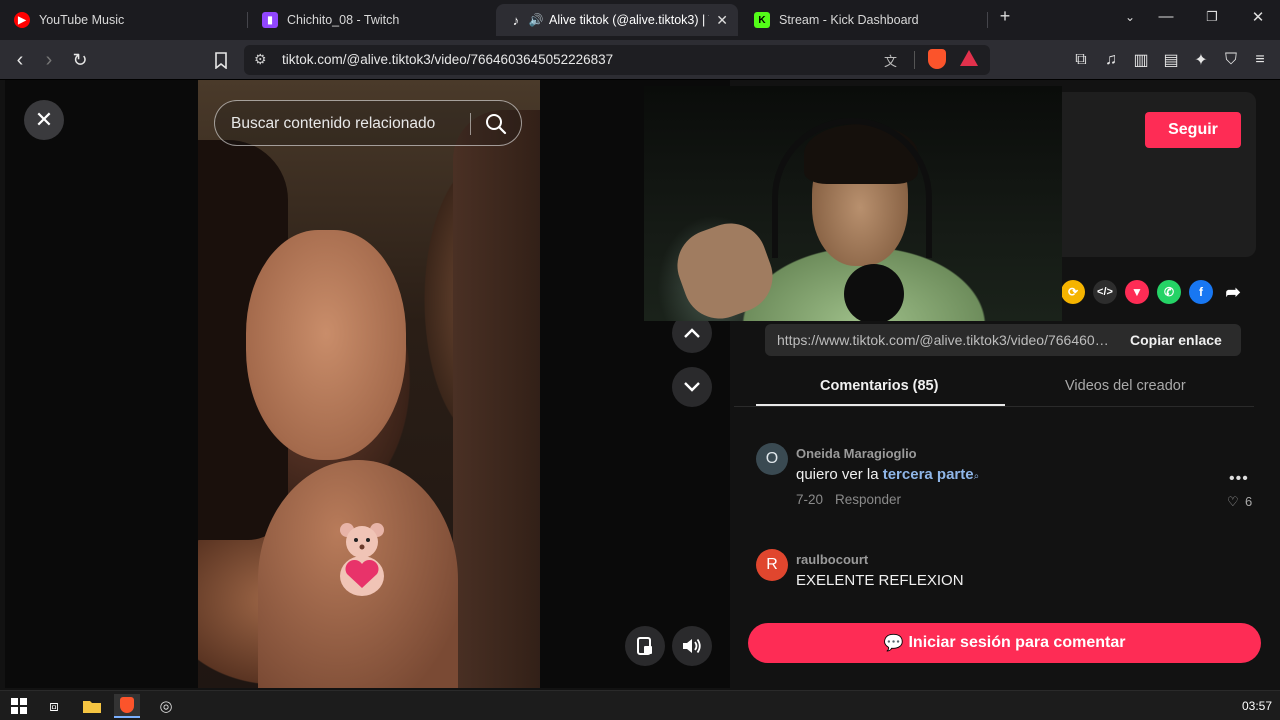 This screenshot has height=720, width=1280. Describe the element at coordinates (1005, 609) in the screenshot. I see `comment-list-clip` at that location.